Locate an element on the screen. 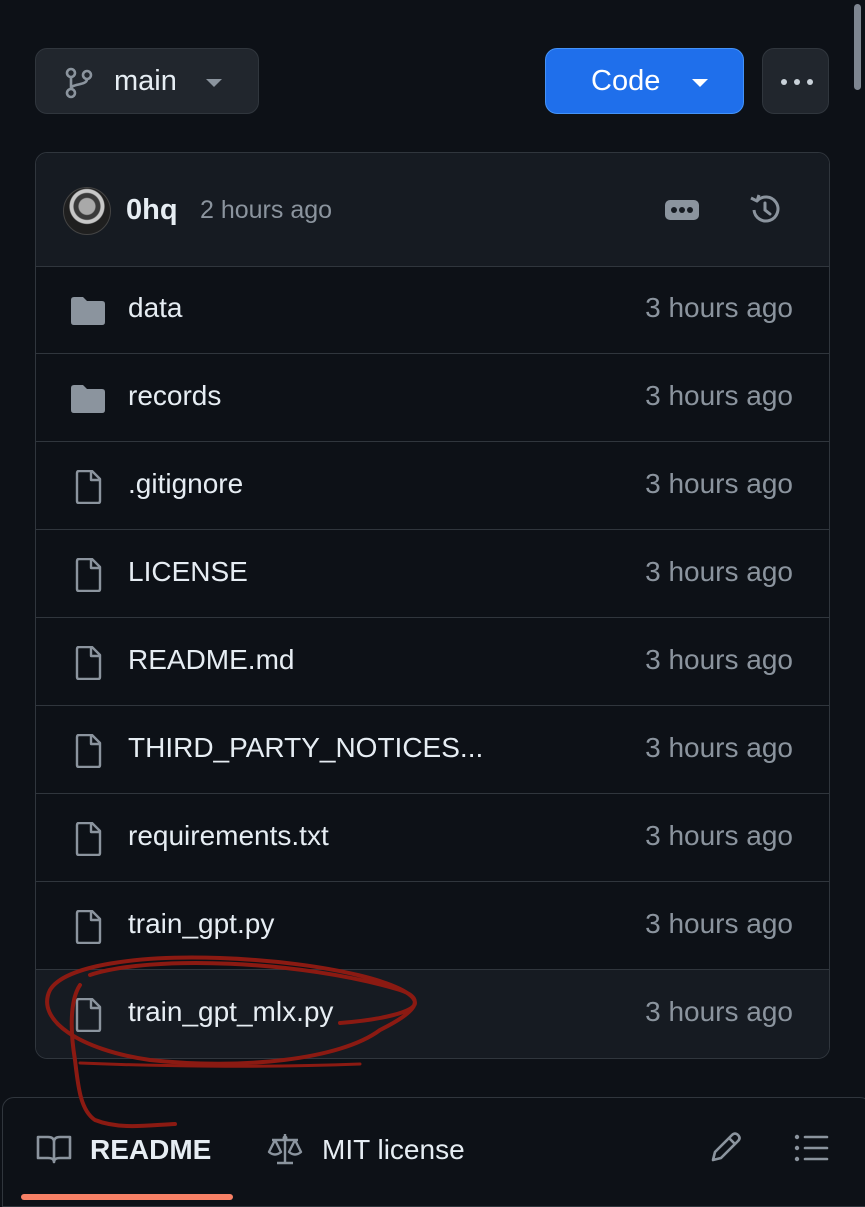 This screenshot has height=1207, width=865. file-row-license: LICENSE 3 hours ago is located at coordinates (432, 574).